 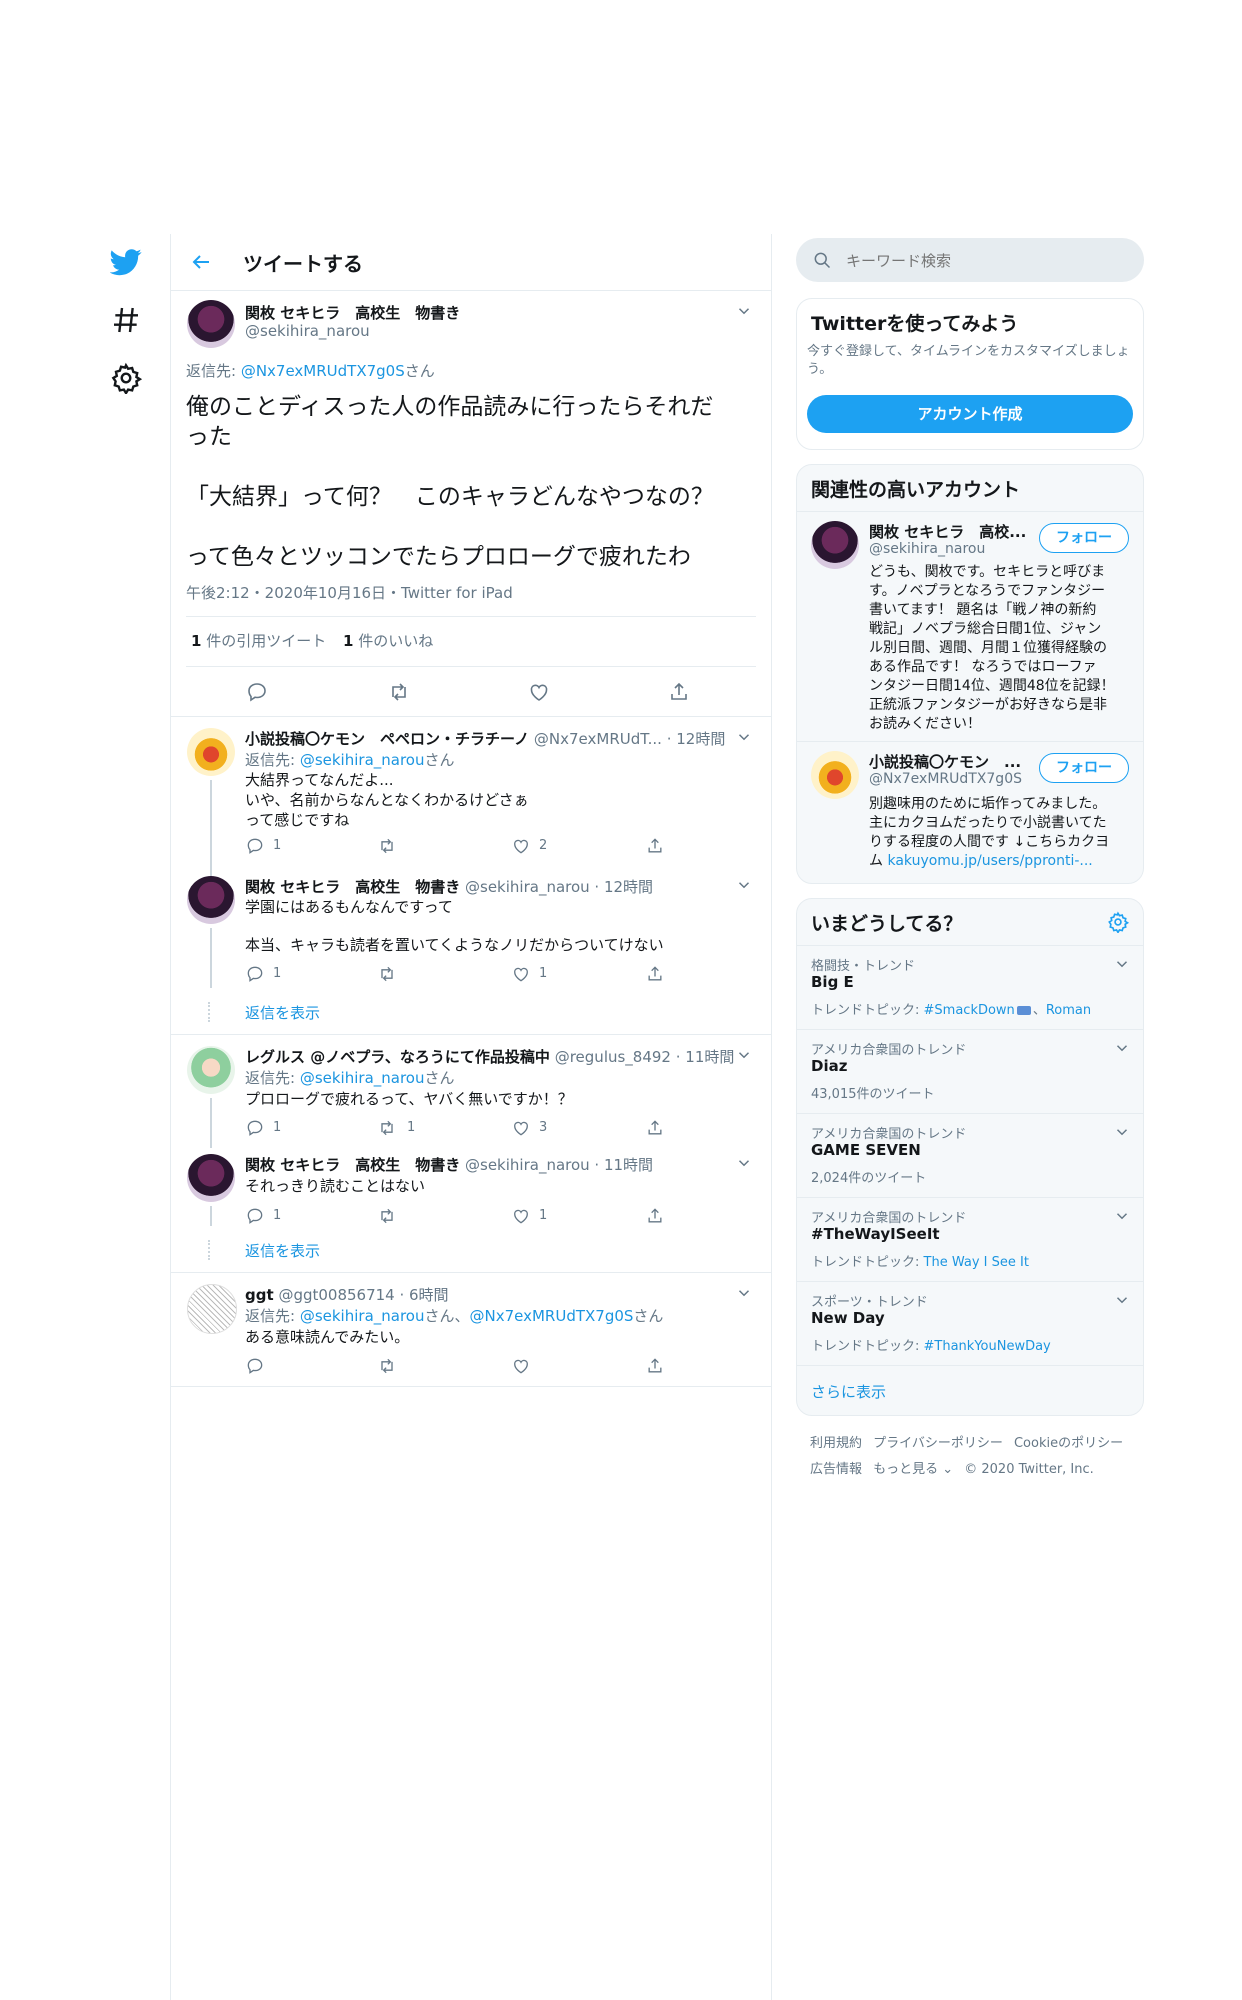 What do you see at coordinates (397, 1057) in the screenshot?
I see `author-name: レグルス @ノベプラ、なろうにて作品投稿中` at bounding box center [397, 1057].